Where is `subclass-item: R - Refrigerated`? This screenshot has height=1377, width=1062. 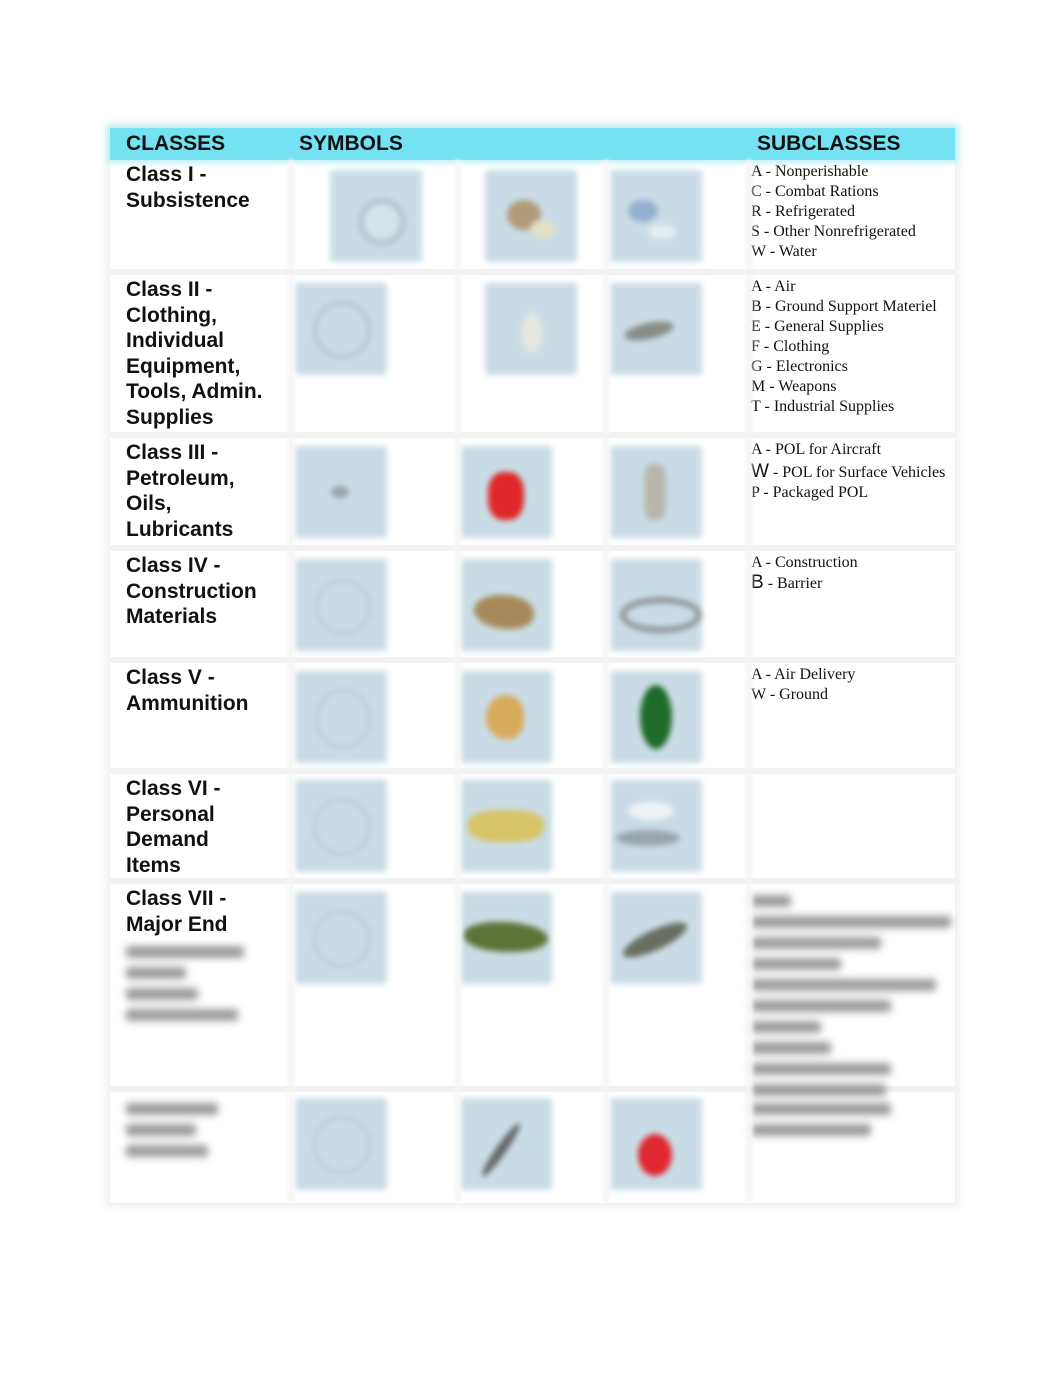
subclass-item: R - Refrigerated is located at coordinates (803, 211).